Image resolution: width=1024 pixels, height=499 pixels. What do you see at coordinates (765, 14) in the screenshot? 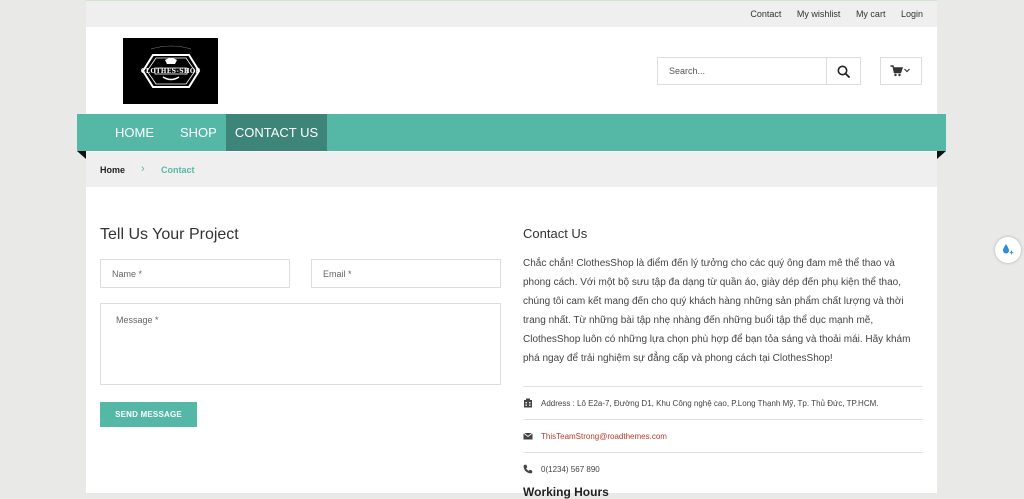
I see `top-link-contact: Contact` at bounding box center [765, 14].